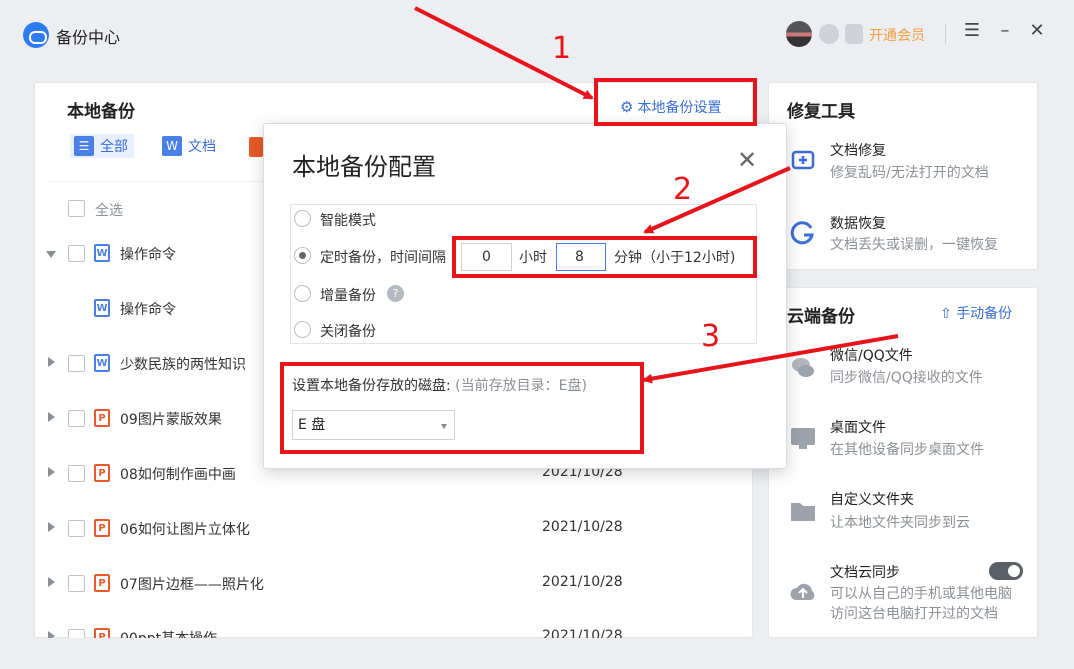  Describe the element at coordinates (302, 255) in the screenshot. I see `radio-scheduled` at that location.